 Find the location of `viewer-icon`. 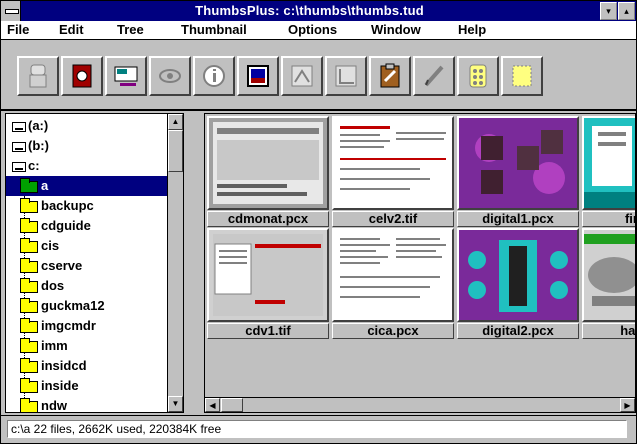

viewer-icon is located at coordinates (258, 76).